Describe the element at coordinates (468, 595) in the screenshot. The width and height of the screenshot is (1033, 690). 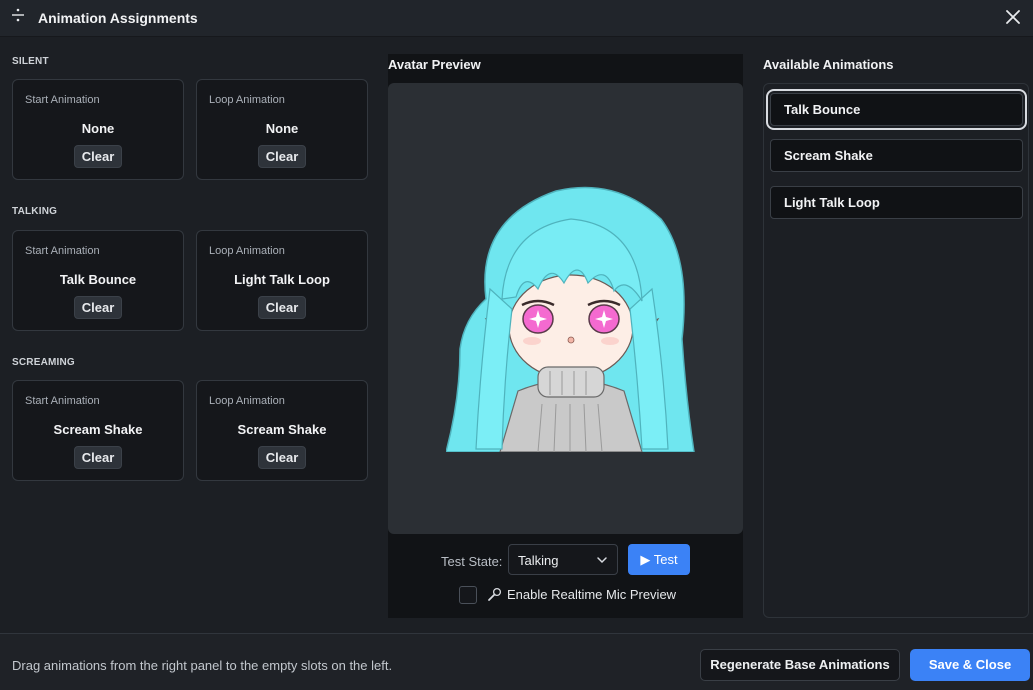
I see `mic-preview-checkbox` at that location.